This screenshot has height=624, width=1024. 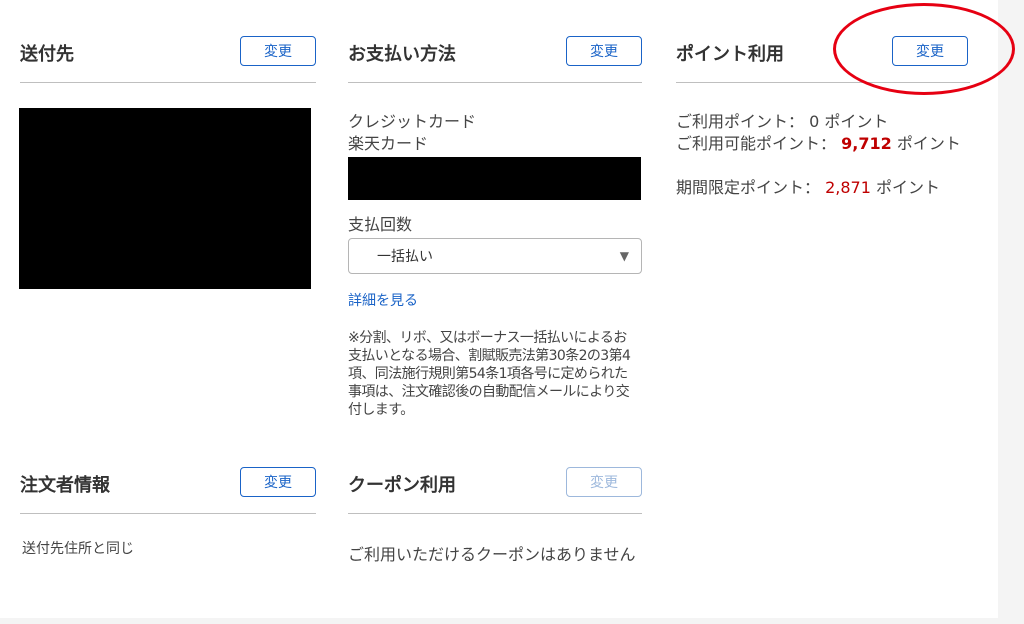 I want to click on coupon-section: クーポン利用 変更 ご利用いただけるクーポンはありません, so click(x=495, y=514).